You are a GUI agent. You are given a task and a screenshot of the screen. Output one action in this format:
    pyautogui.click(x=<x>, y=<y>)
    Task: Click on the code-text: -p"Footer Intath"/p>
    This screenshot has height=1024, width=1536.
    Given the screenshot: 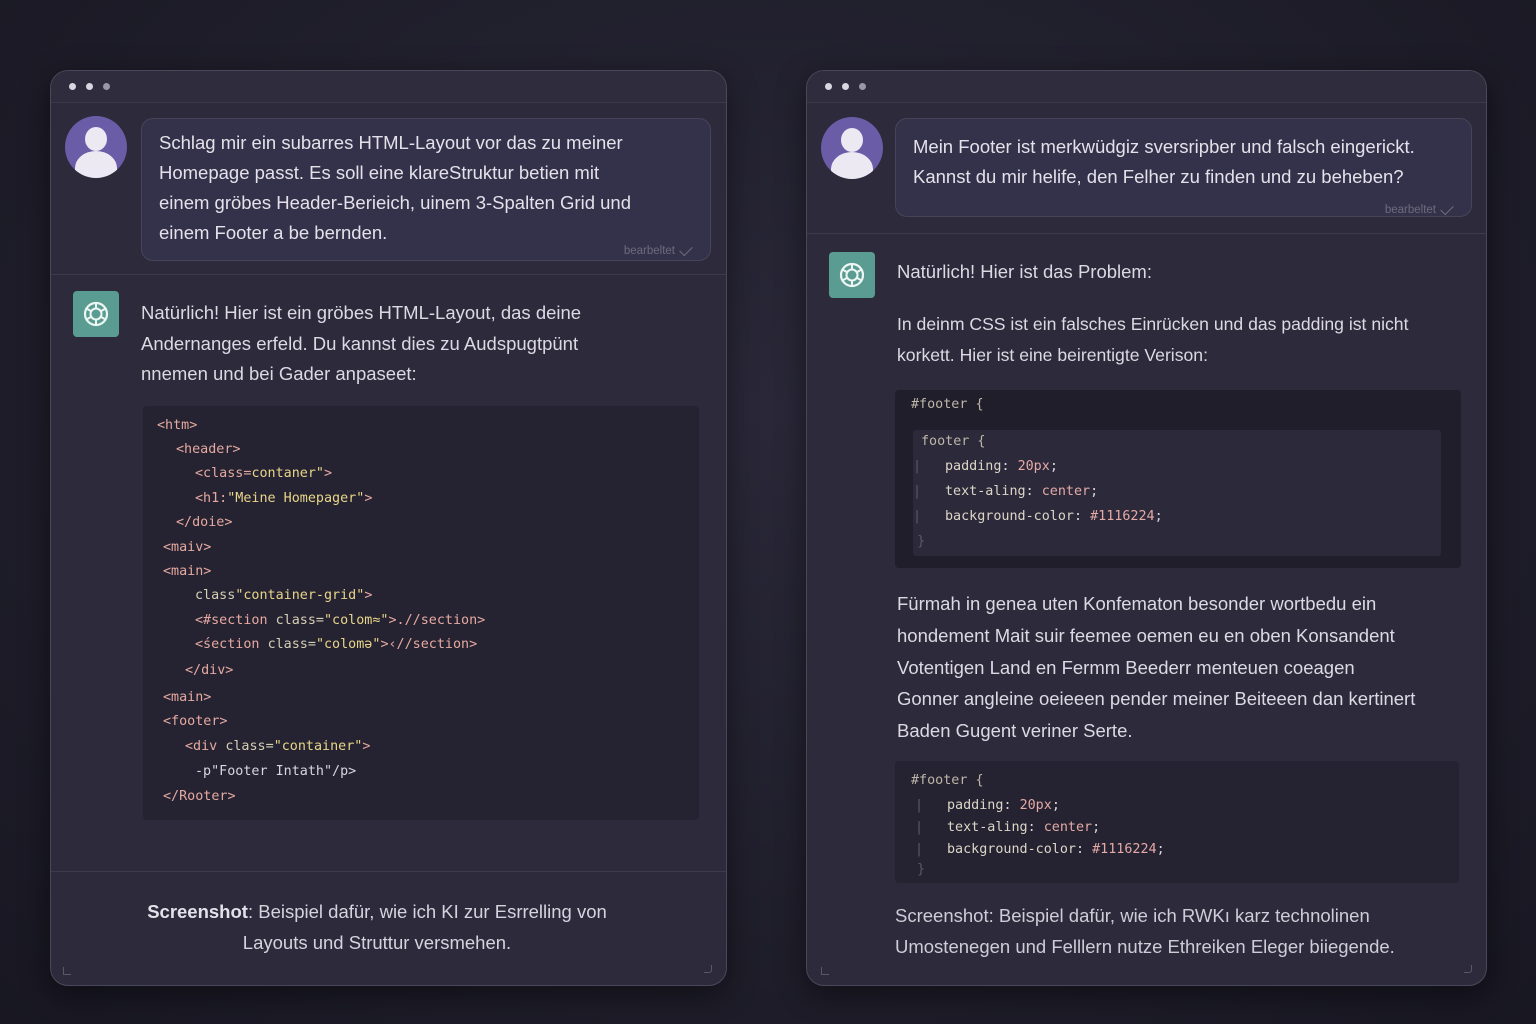 What is the action you would take?
    pyautogui.click(x=276, y=771)
    